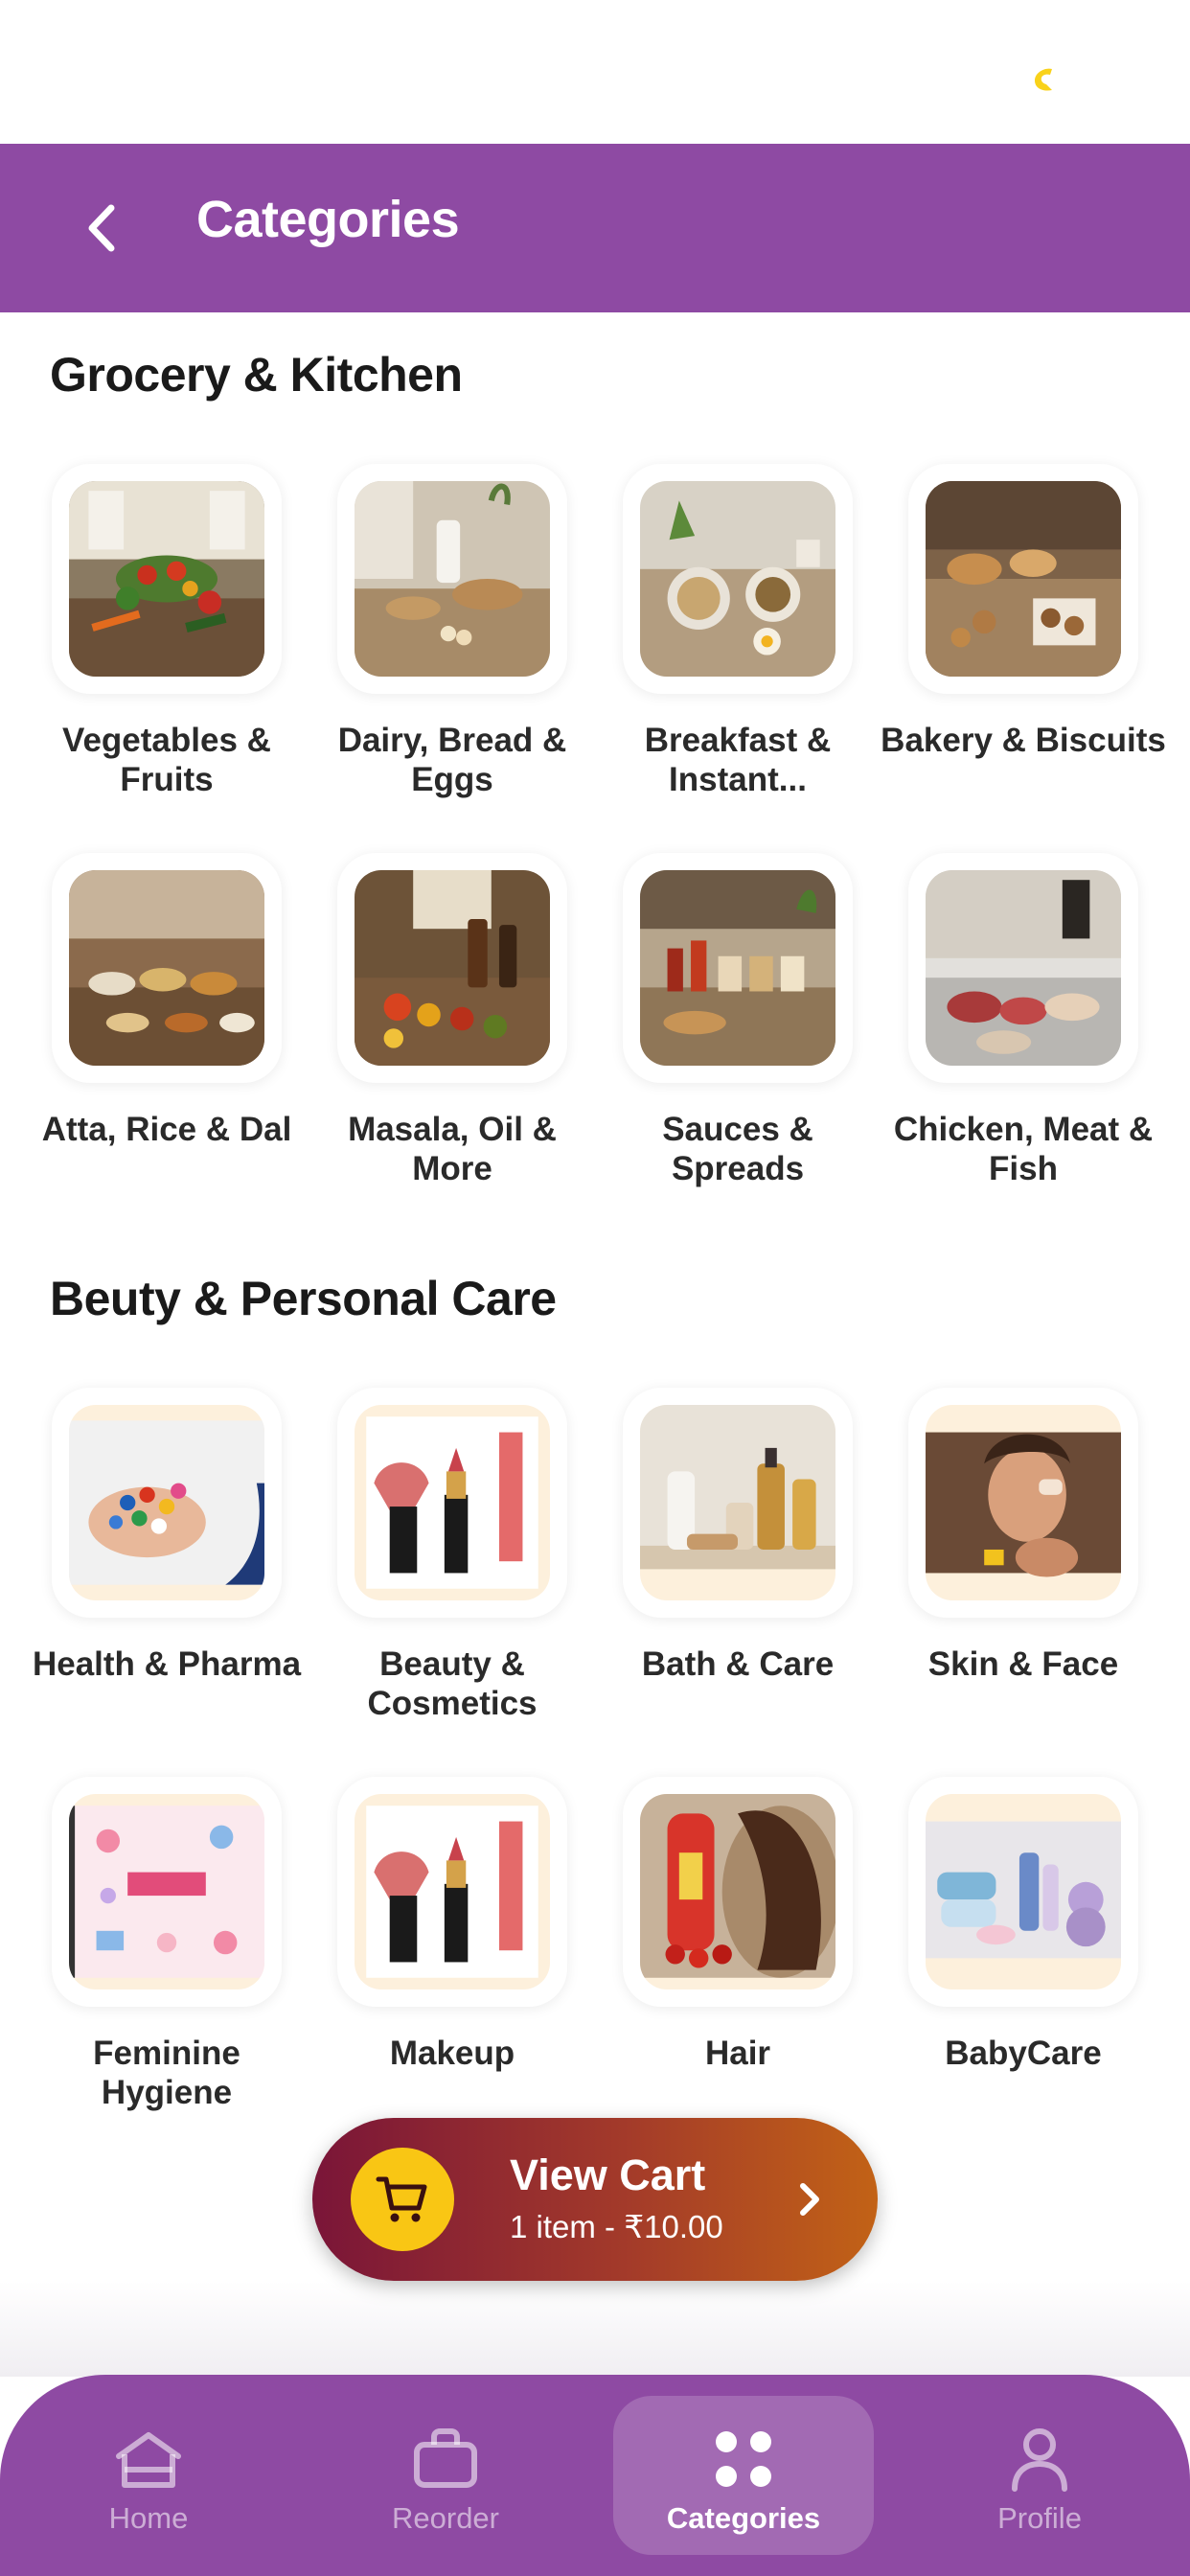  I want to click on category-sauces-spreads: Sauces & Spreads, so click(738, 1020).